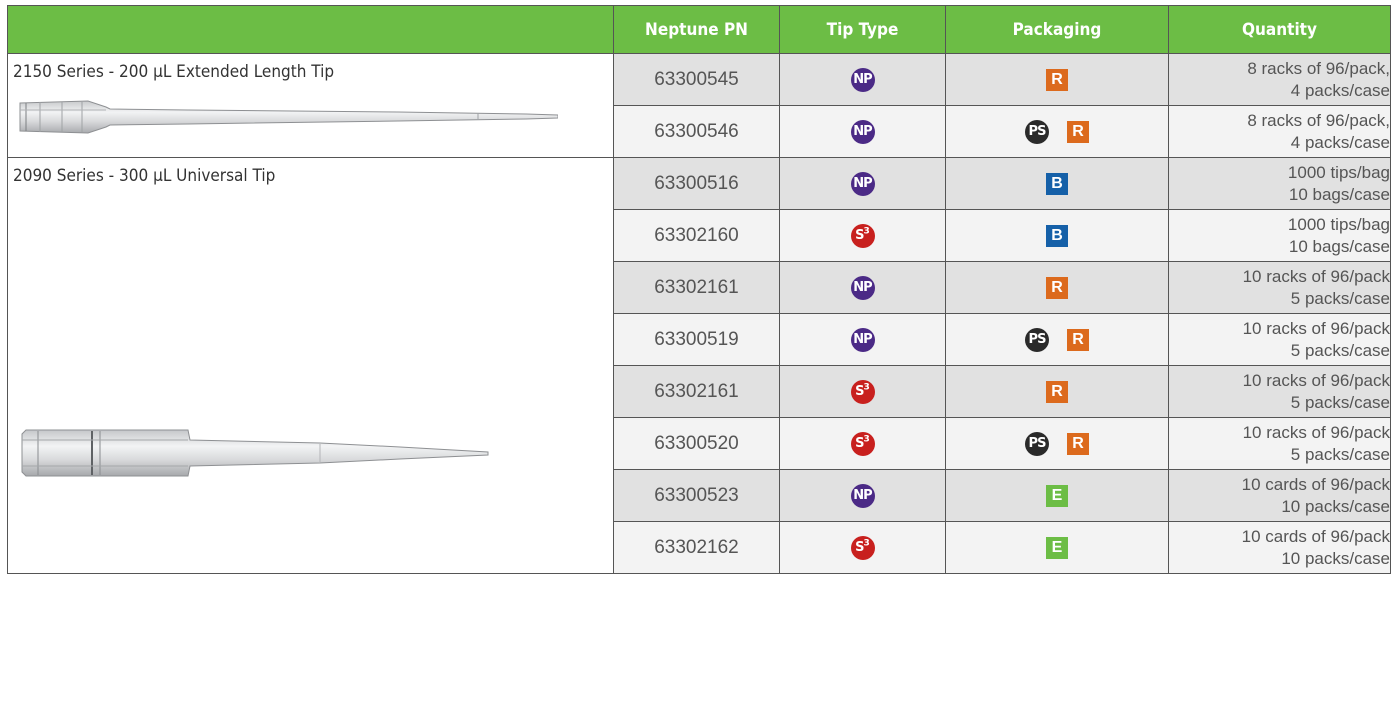  I want to click on pipette-tip-200ul-image, so click(288, 117).